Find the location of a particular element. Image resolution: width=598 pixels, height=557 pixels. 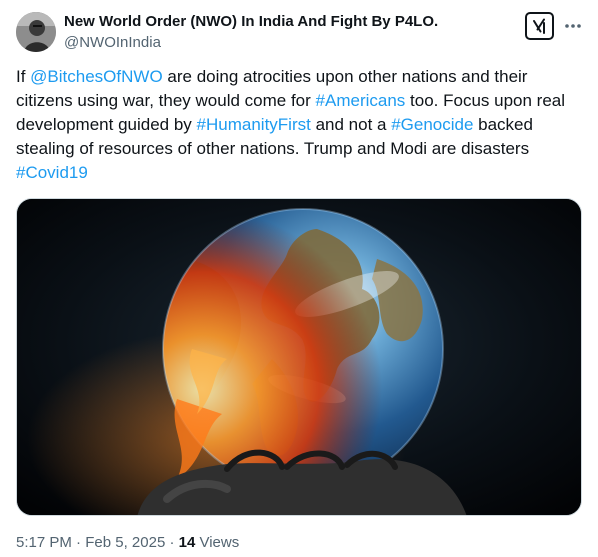

more-options-button is located at coordinates (573, 26).